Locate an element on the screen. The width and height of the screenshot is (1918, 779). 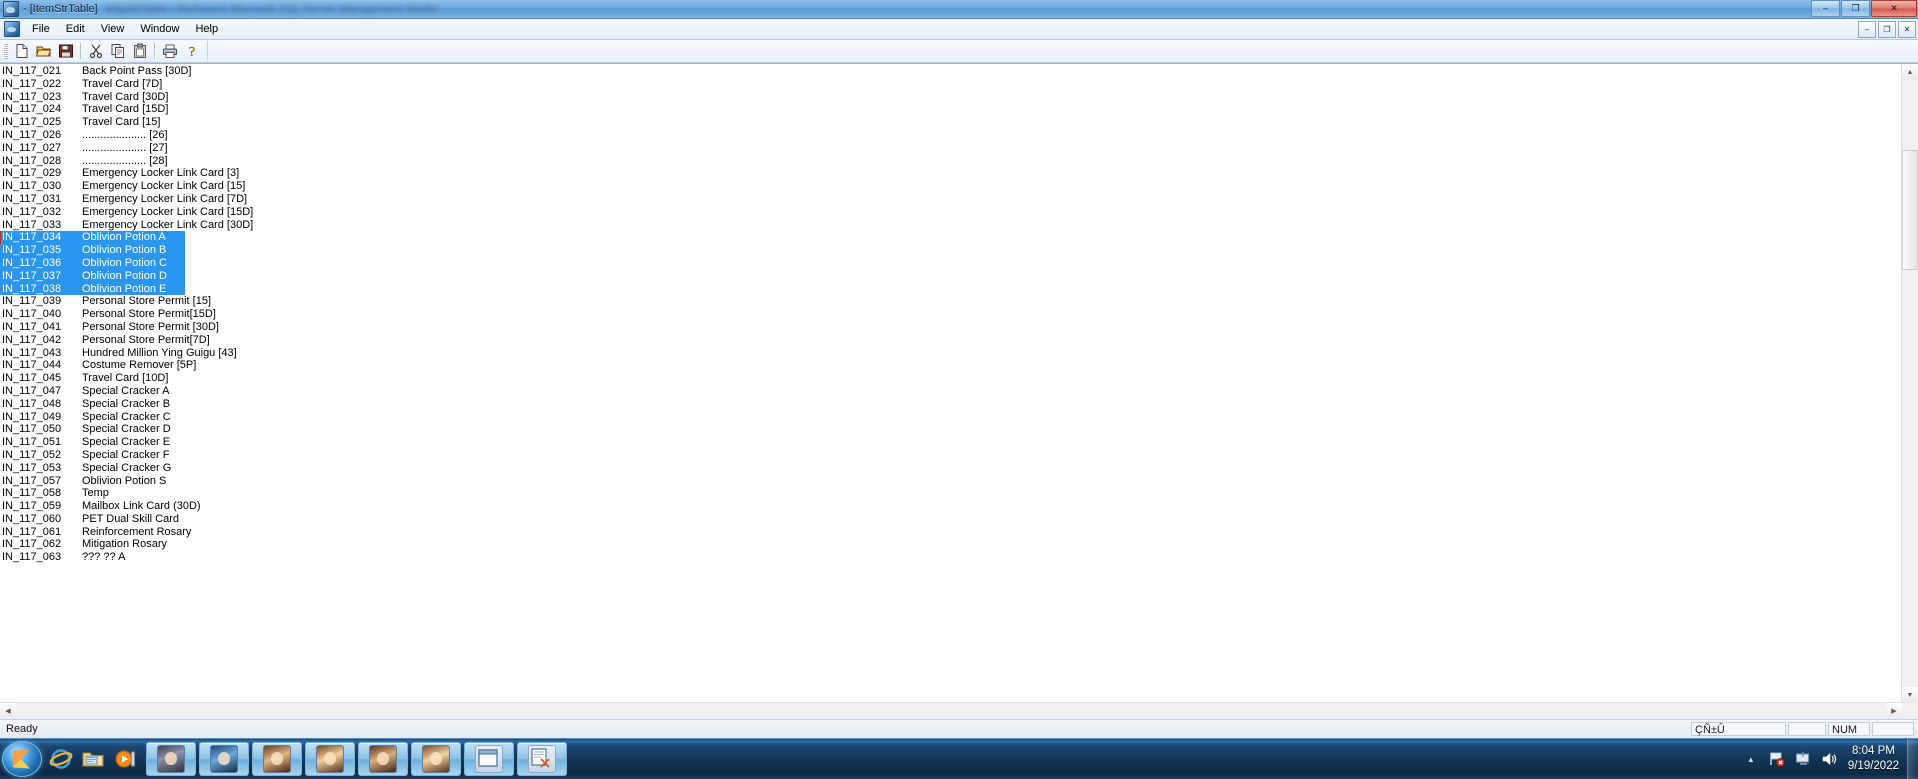
scroll-left-arrow: ◀ is located at coordinates (8, 711).